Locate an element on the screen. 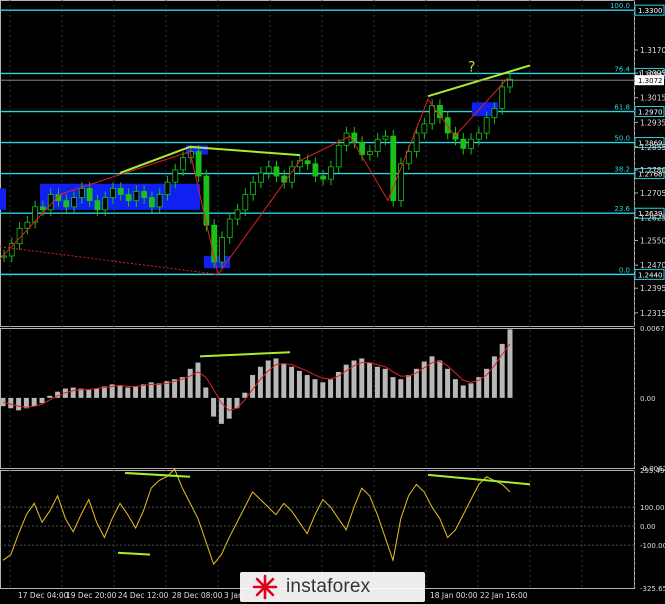  y-tick-label: 1.2395 is located at coordinates (652, 288).